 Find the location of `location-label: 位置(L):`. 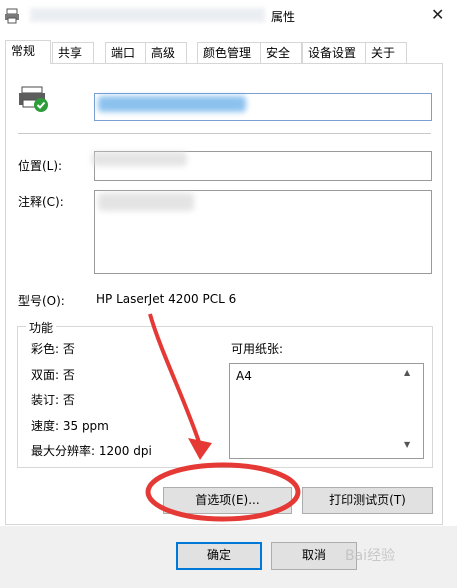

location-label: 位置(L): is located at coordinates (40, 166).